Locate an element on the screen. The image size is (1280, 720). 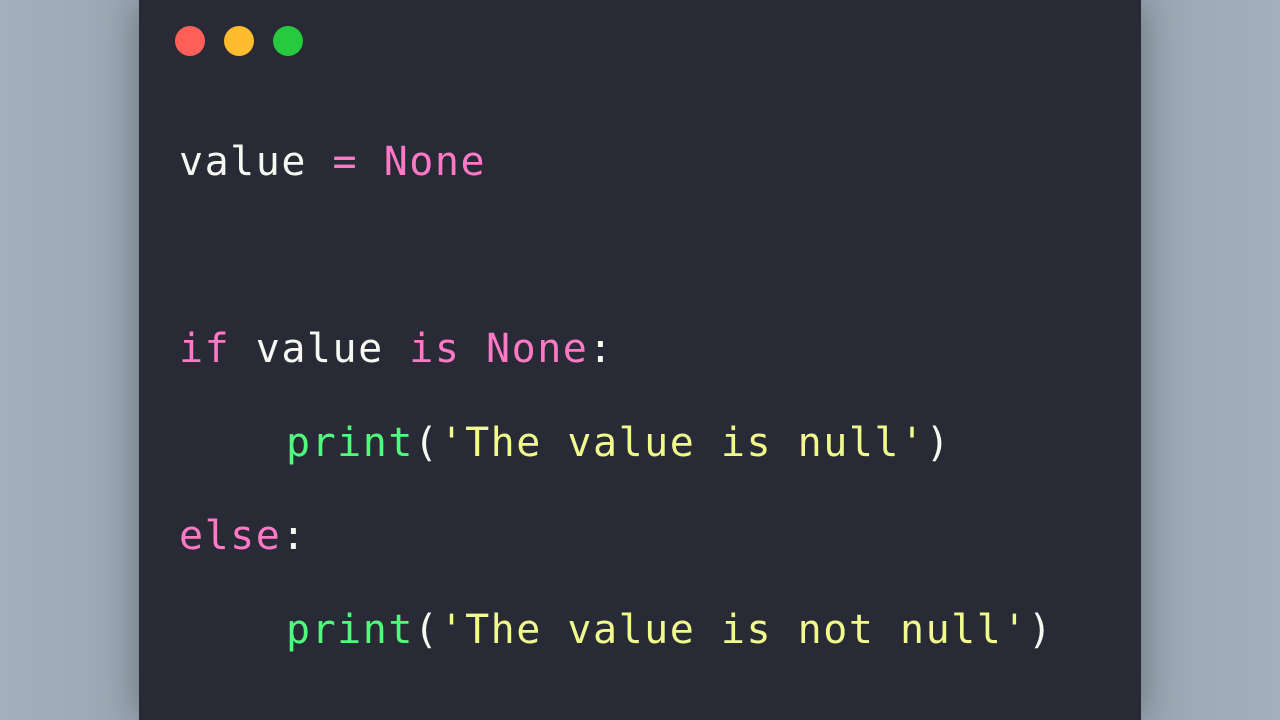
code-line-1: value = None is located at coordinates (332, 162).